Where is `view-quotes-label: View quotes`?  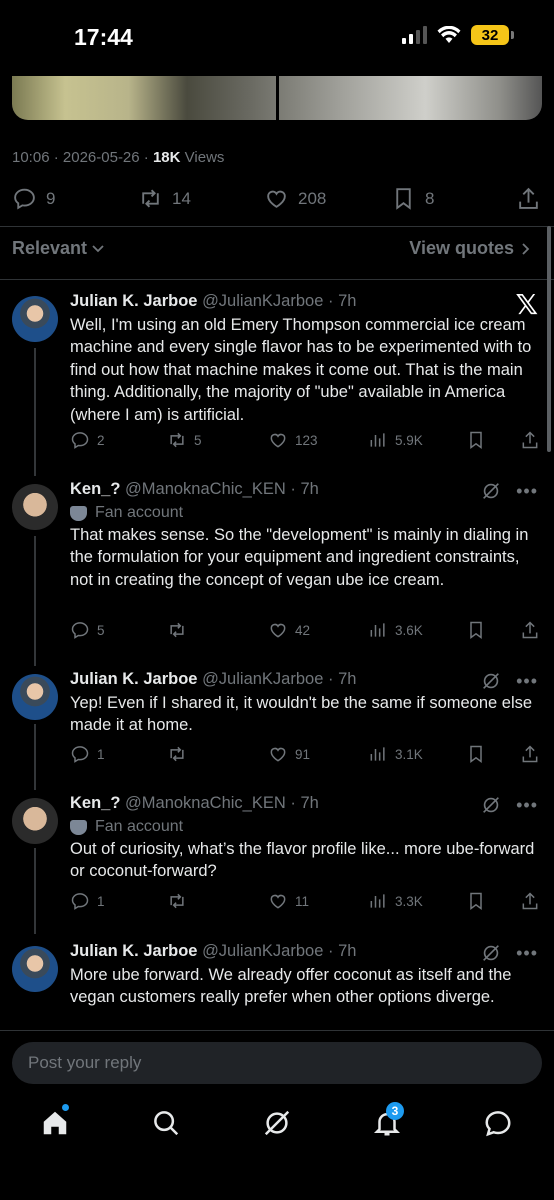 view-quotes-label: View quotes is located at coordinates (461, 248).